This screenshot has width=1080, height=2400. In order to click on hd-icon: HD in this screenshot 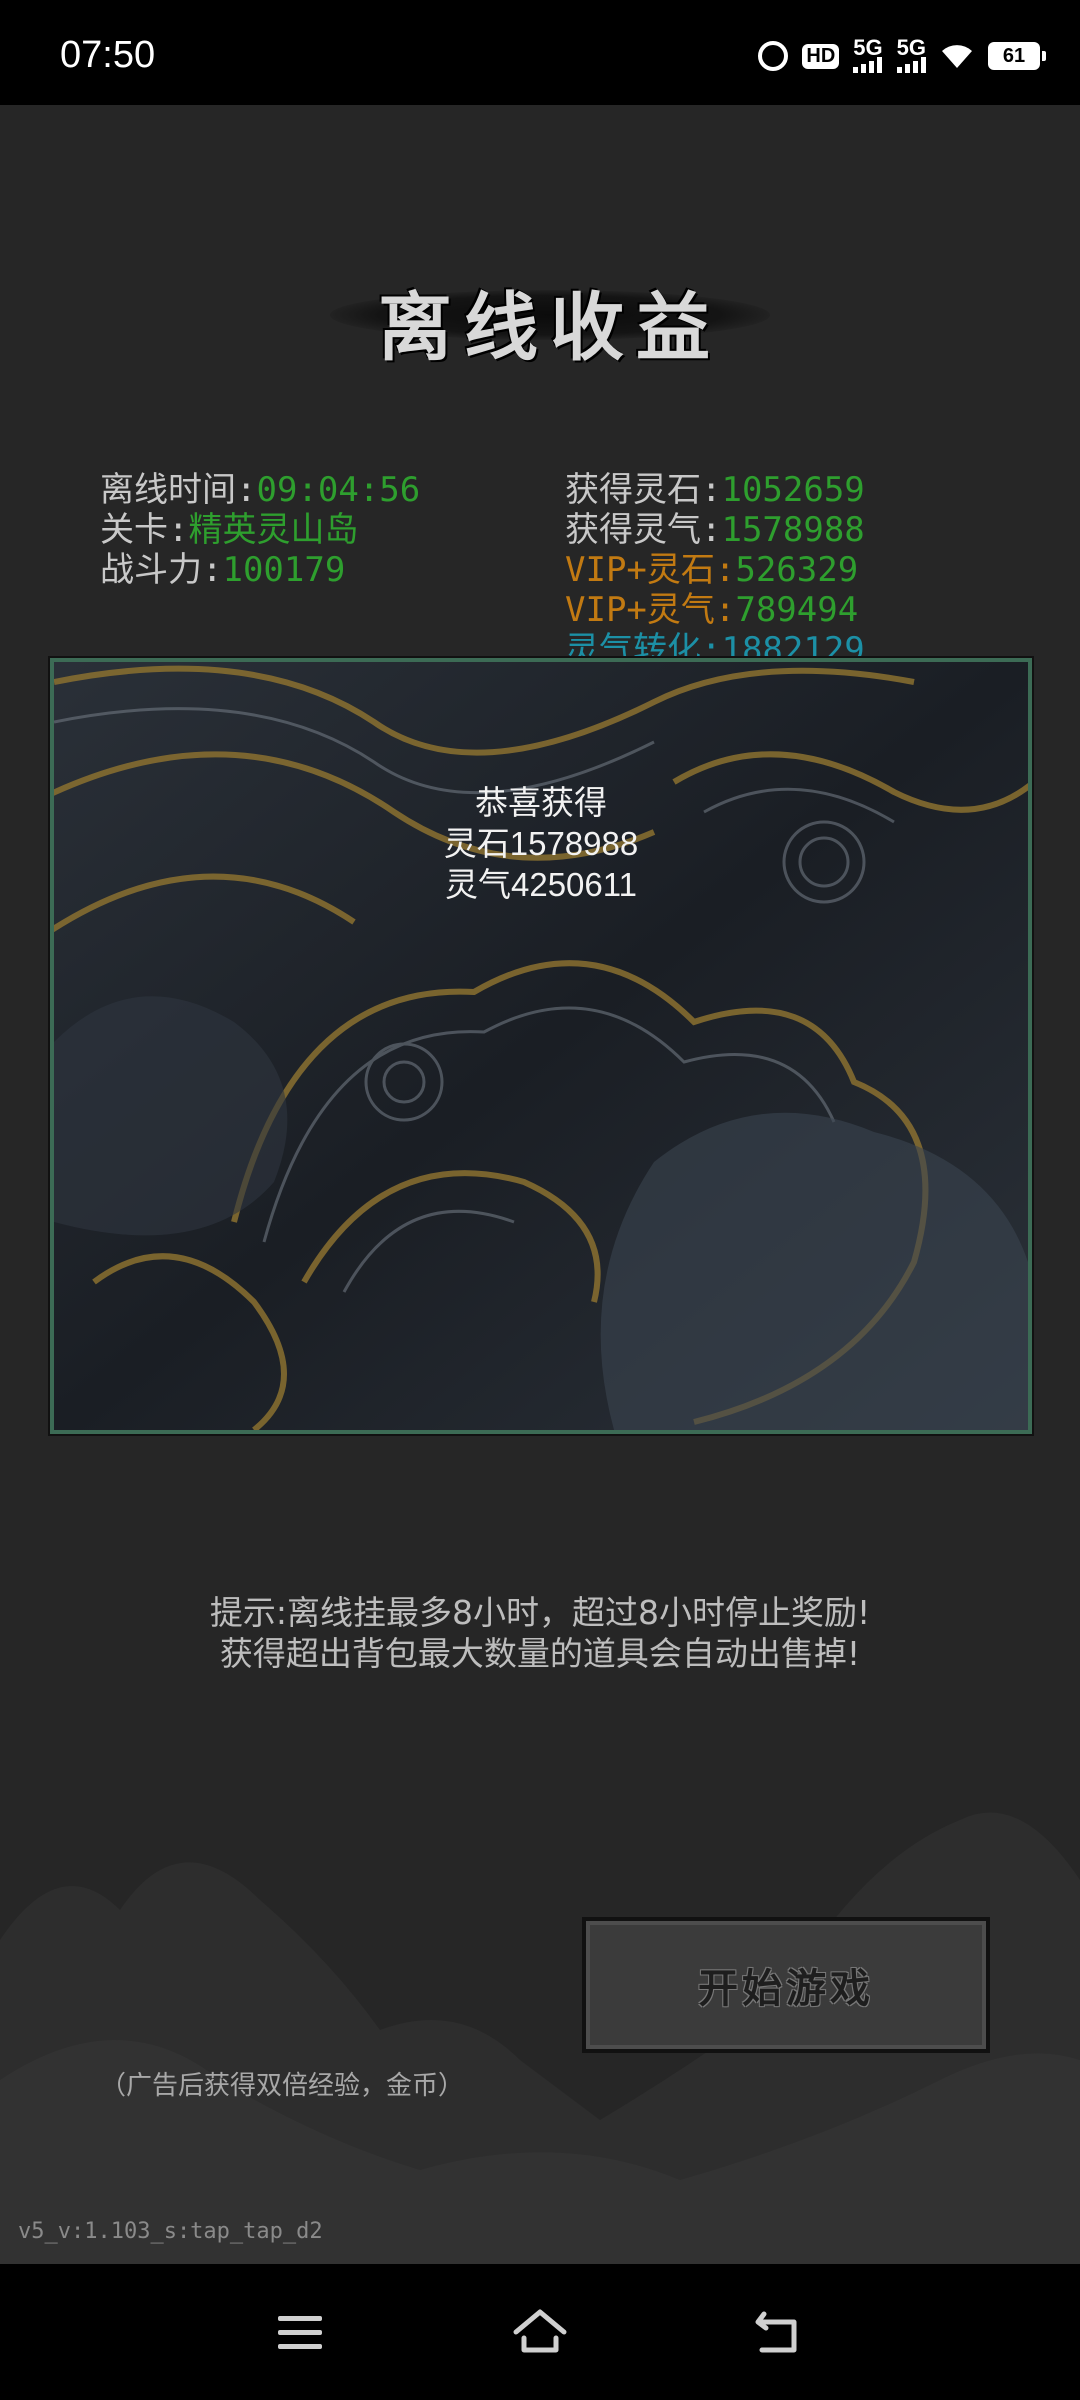, I will do `click(821, 56)`.